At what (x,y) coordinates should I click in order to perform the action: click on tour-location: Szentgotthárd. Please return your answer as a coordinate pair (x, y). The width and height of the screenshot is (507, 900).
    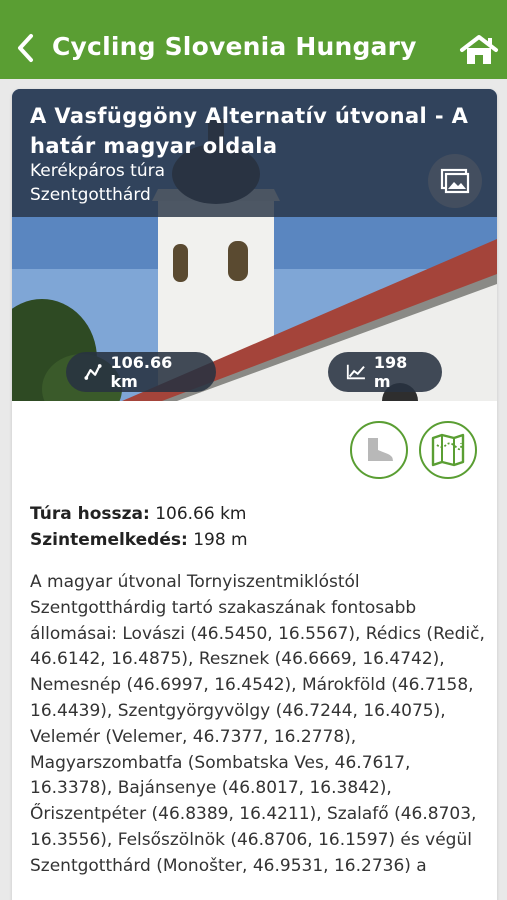
    Looking at the image, I should click on (90, 195).